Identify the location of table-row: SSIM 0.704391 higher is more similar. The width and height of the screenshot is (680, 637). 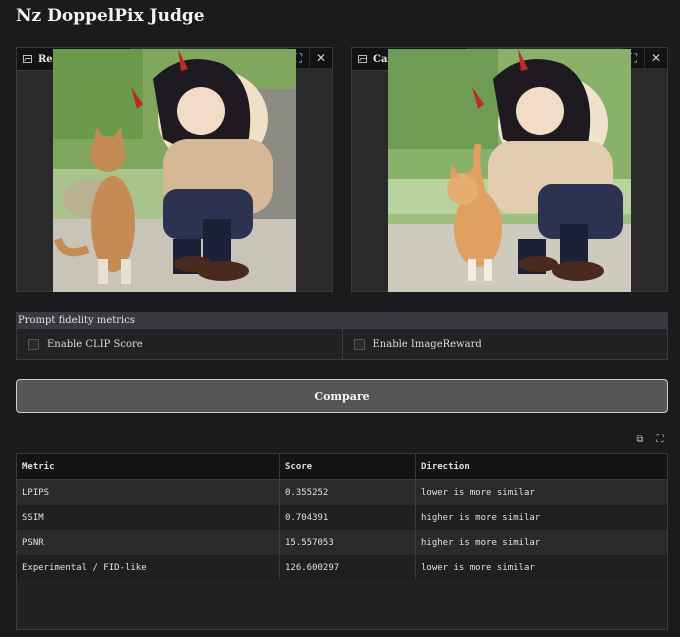
(342, 517).